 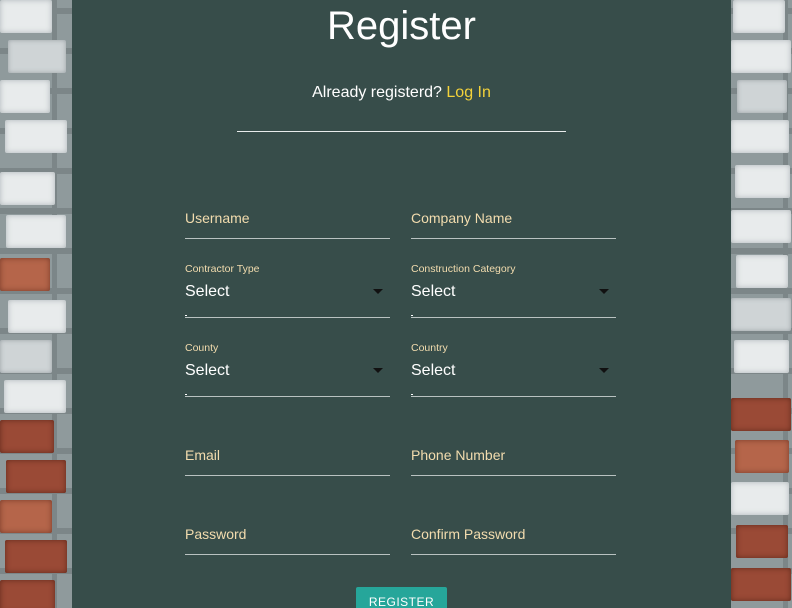 What do you see at coordinates (513, 554) in the screenshot?
I see `confirm-password-underline` at bounding box center [513, 554].